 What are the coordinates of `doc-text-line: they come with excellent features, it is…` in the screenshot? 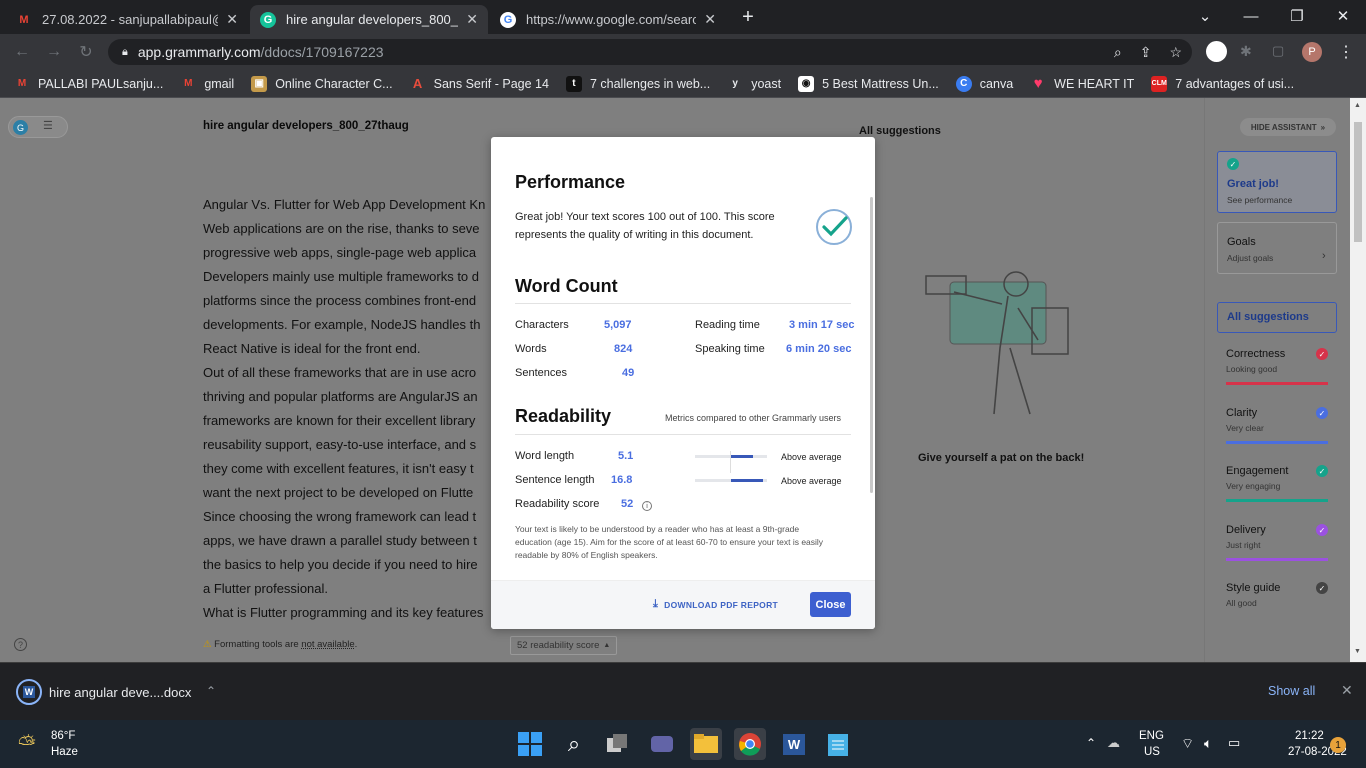 It's located at (338, 468).